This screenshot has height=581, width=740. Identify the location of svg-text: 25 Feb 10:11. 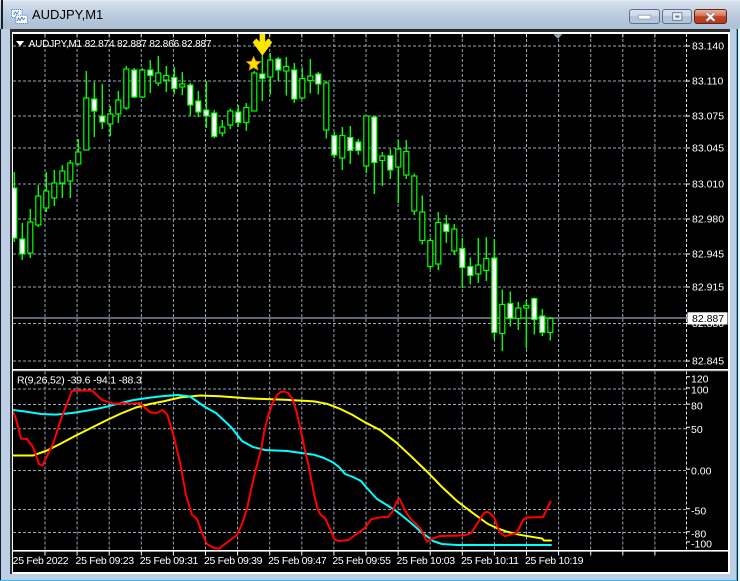
(490, 561).